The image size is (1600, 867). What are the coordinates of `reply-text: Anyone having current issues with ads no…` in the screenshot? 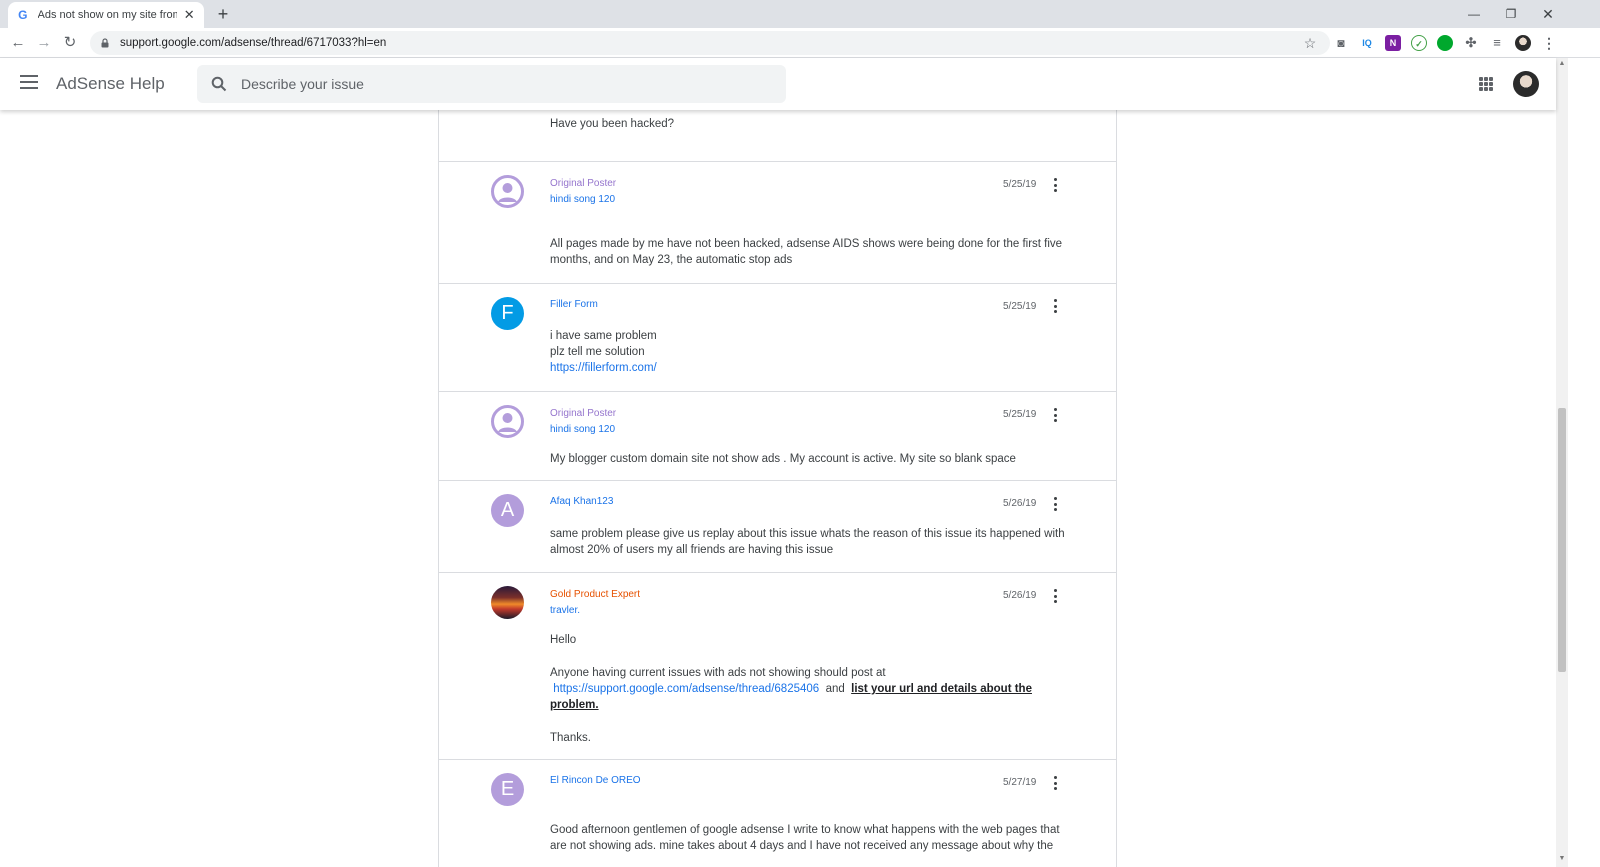 It's located at (718, 673).